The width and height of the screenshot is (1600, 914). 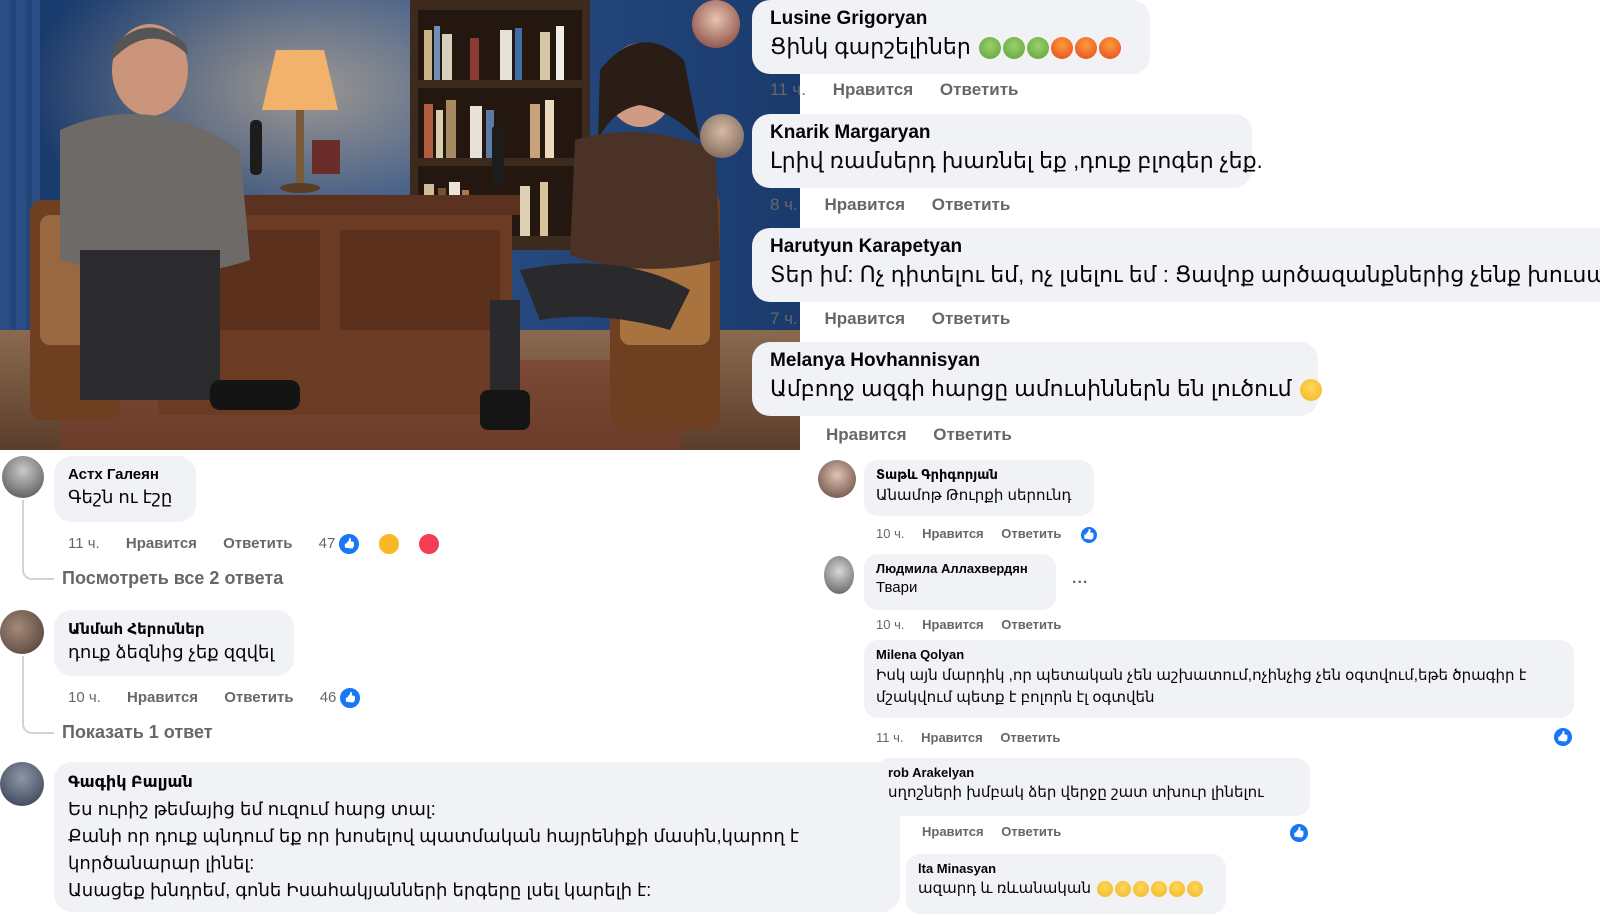 What do you see at coordinates (1061, 48) in the screenshot?
I see `angry-face-icon` at bounding box center [1061, 48].